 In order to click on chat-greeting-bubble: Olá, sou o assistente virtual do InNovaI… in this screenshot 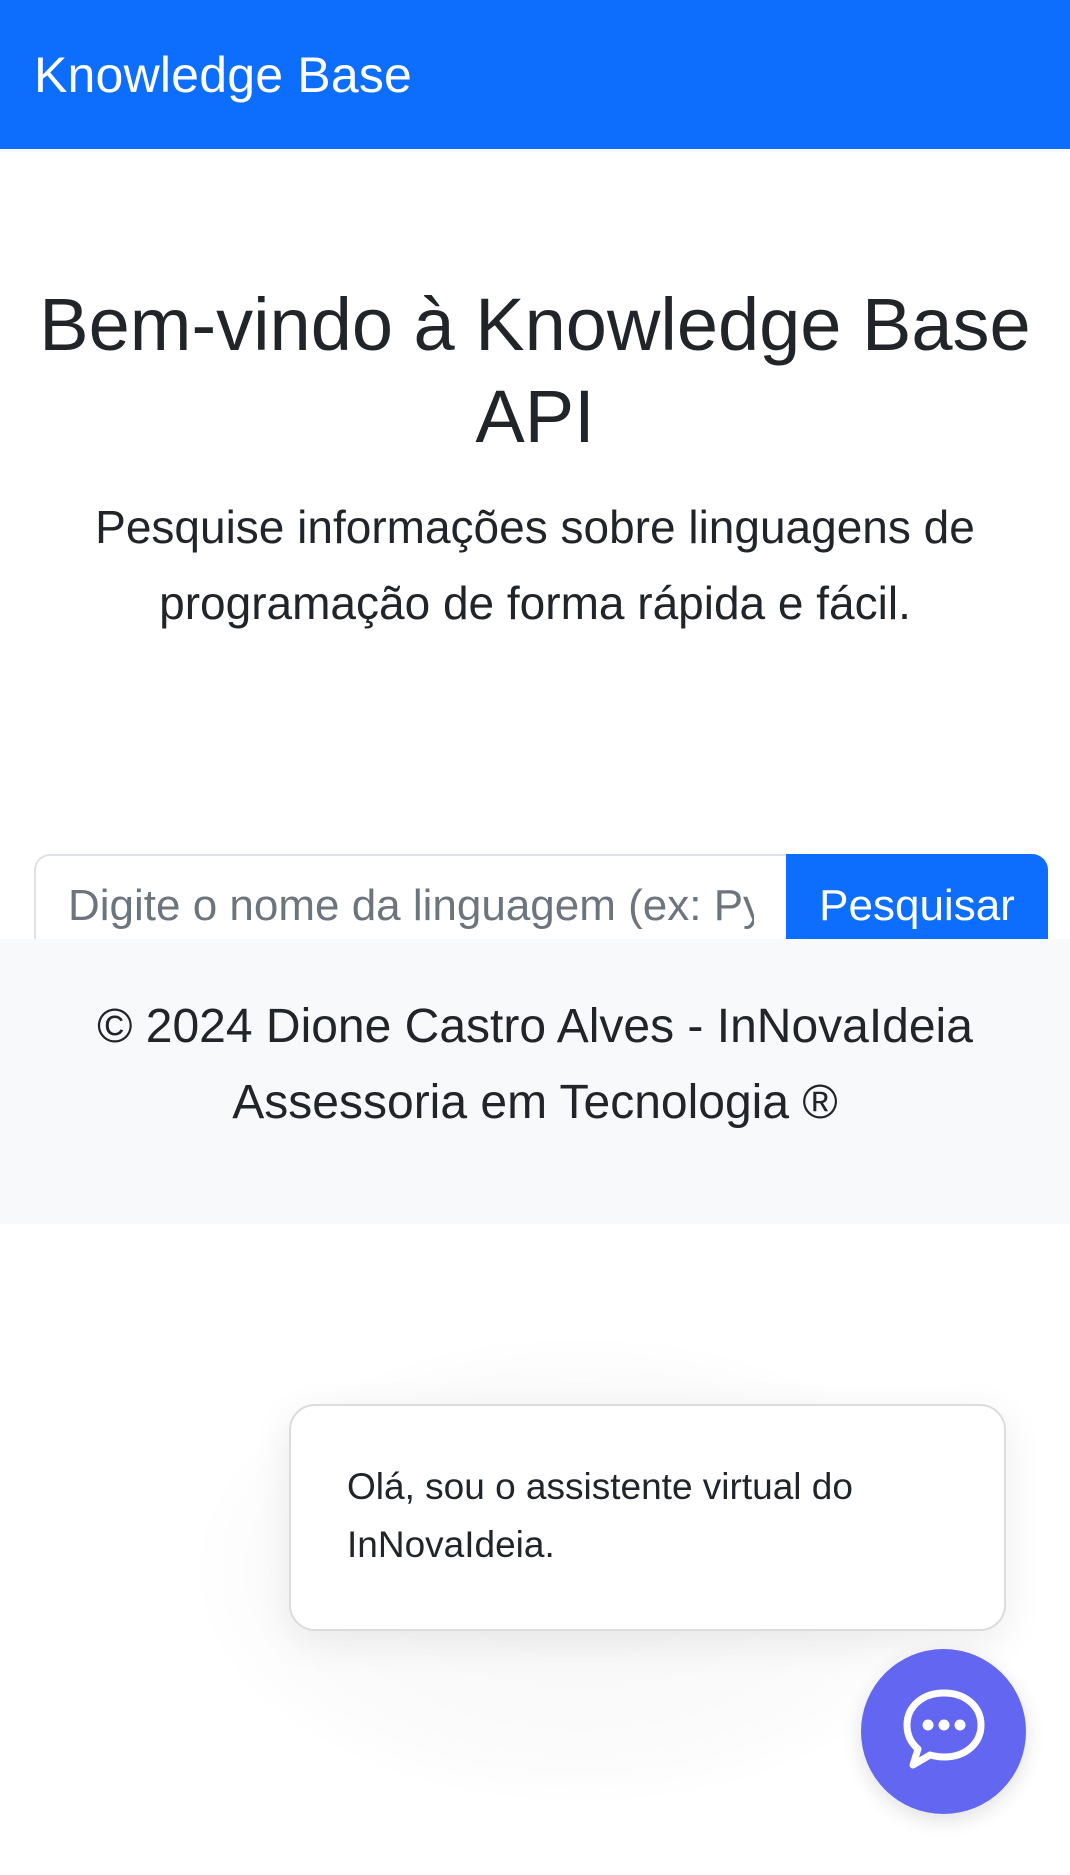, I will do `click(647, 1517)`.